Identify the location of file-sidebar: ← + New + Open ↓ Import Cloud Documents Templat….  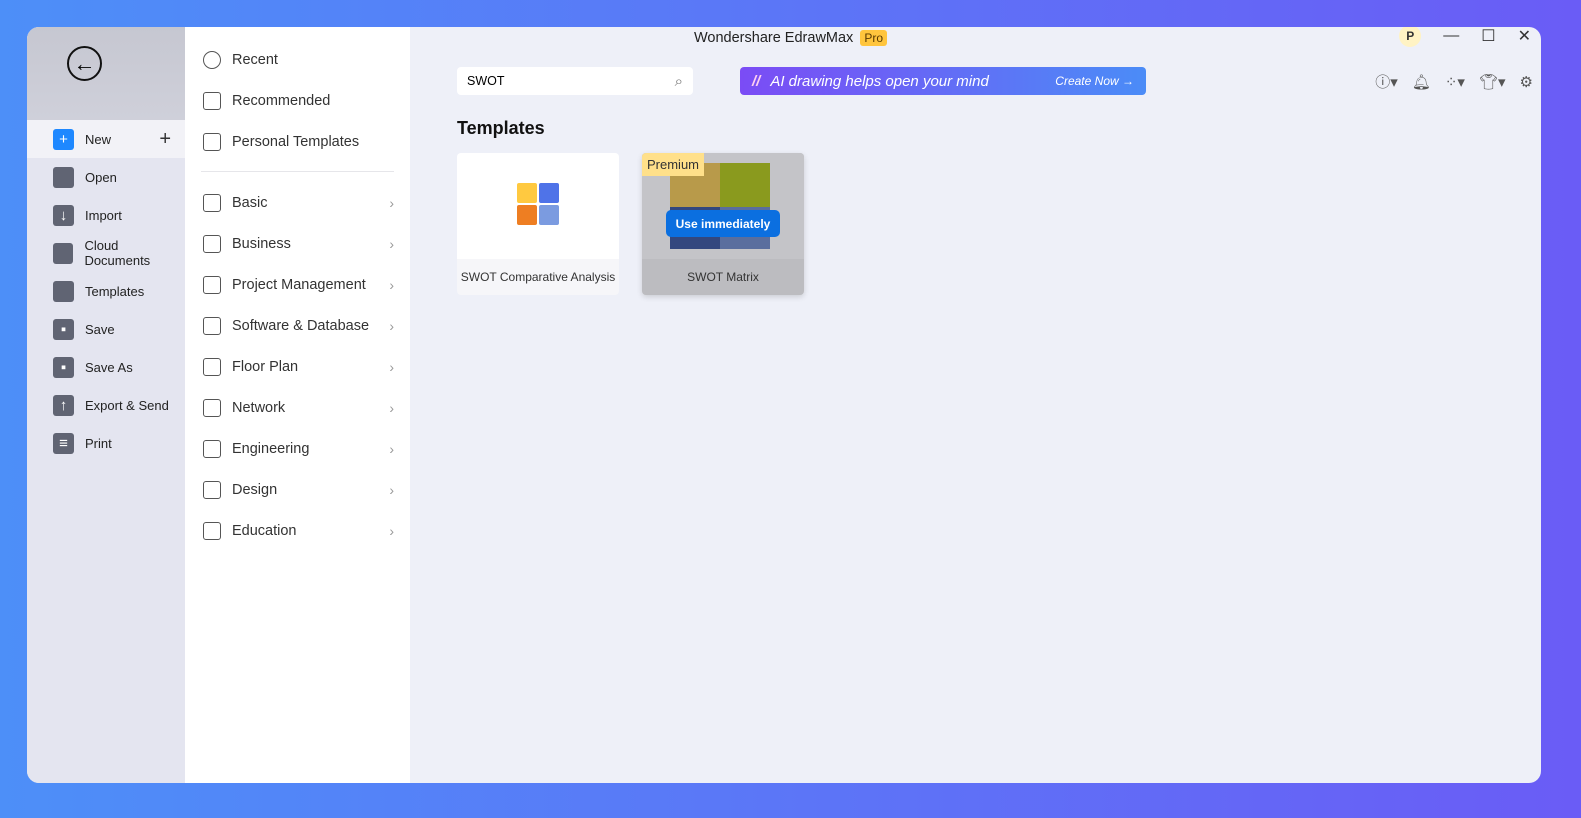
(106, 405).